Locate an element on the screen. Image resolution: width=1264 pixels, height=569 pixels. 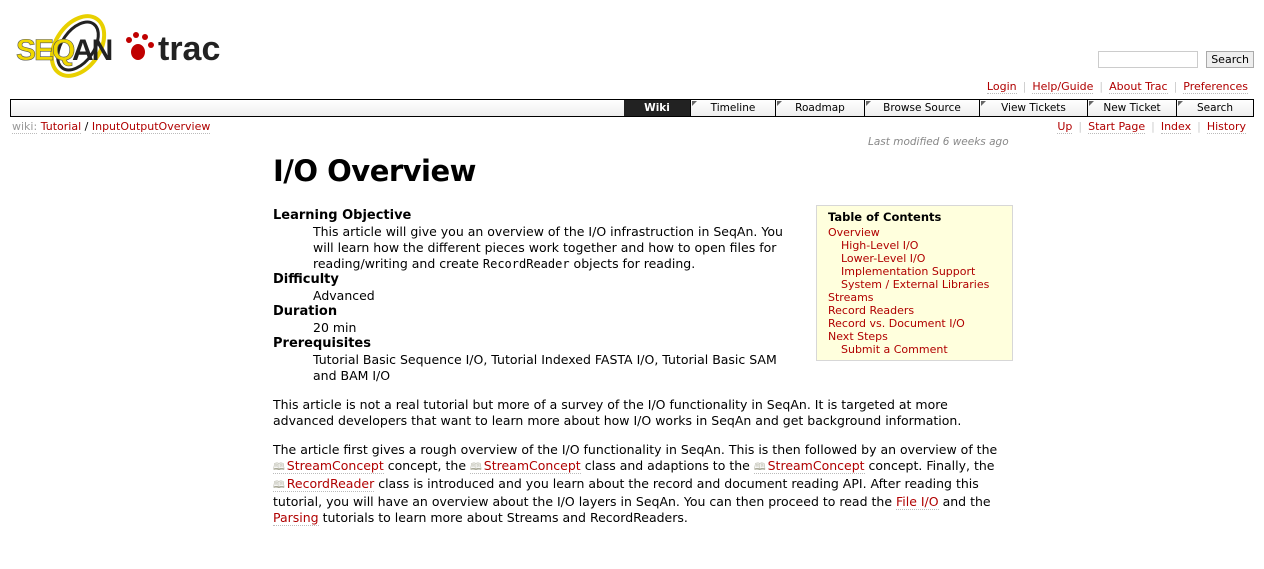
nav-view-tickets: View Tickets is located at coordinates (1033, 108).